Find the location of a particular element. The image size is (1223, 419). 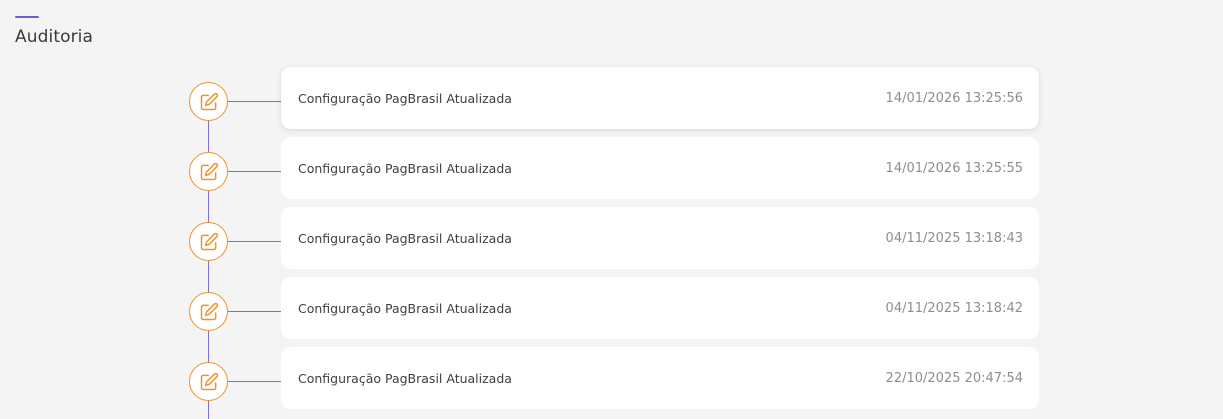

audit-entry-datetime: 22/10/2025 20:47:54 is located at coordinates (954, 378).